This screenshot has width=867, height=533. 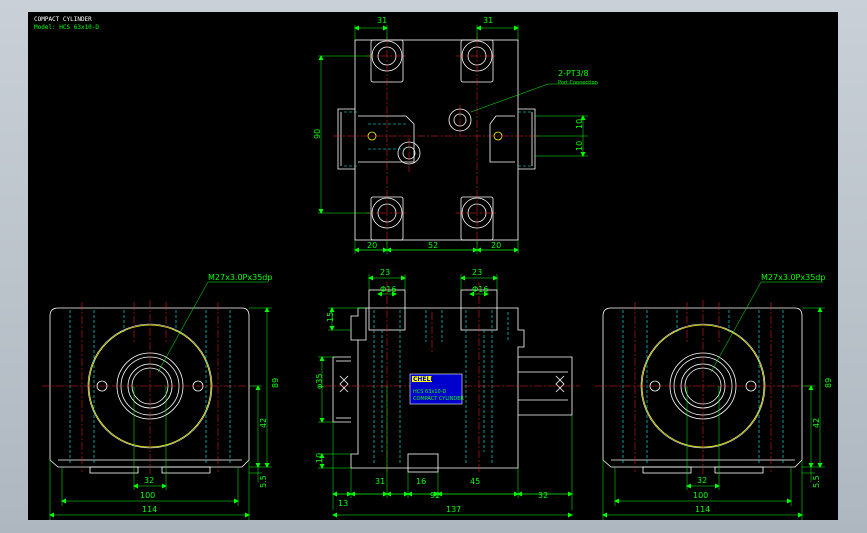 I want to click on top-view-holes, so click(x=435, y=134).